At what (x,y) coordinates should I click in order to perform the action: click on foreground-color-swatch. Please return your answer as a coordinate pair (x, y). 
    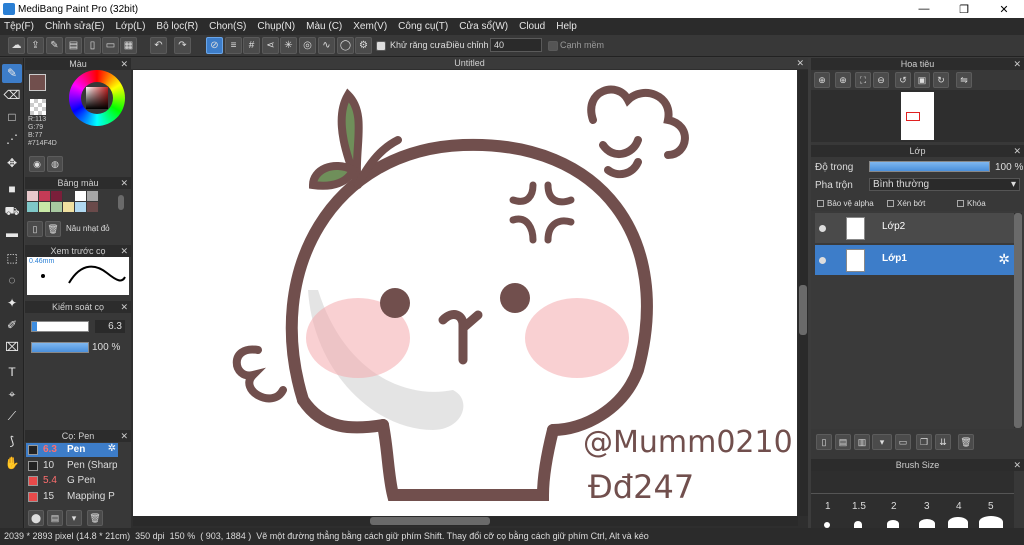
    Looking at the image, I should click on (37, 82).